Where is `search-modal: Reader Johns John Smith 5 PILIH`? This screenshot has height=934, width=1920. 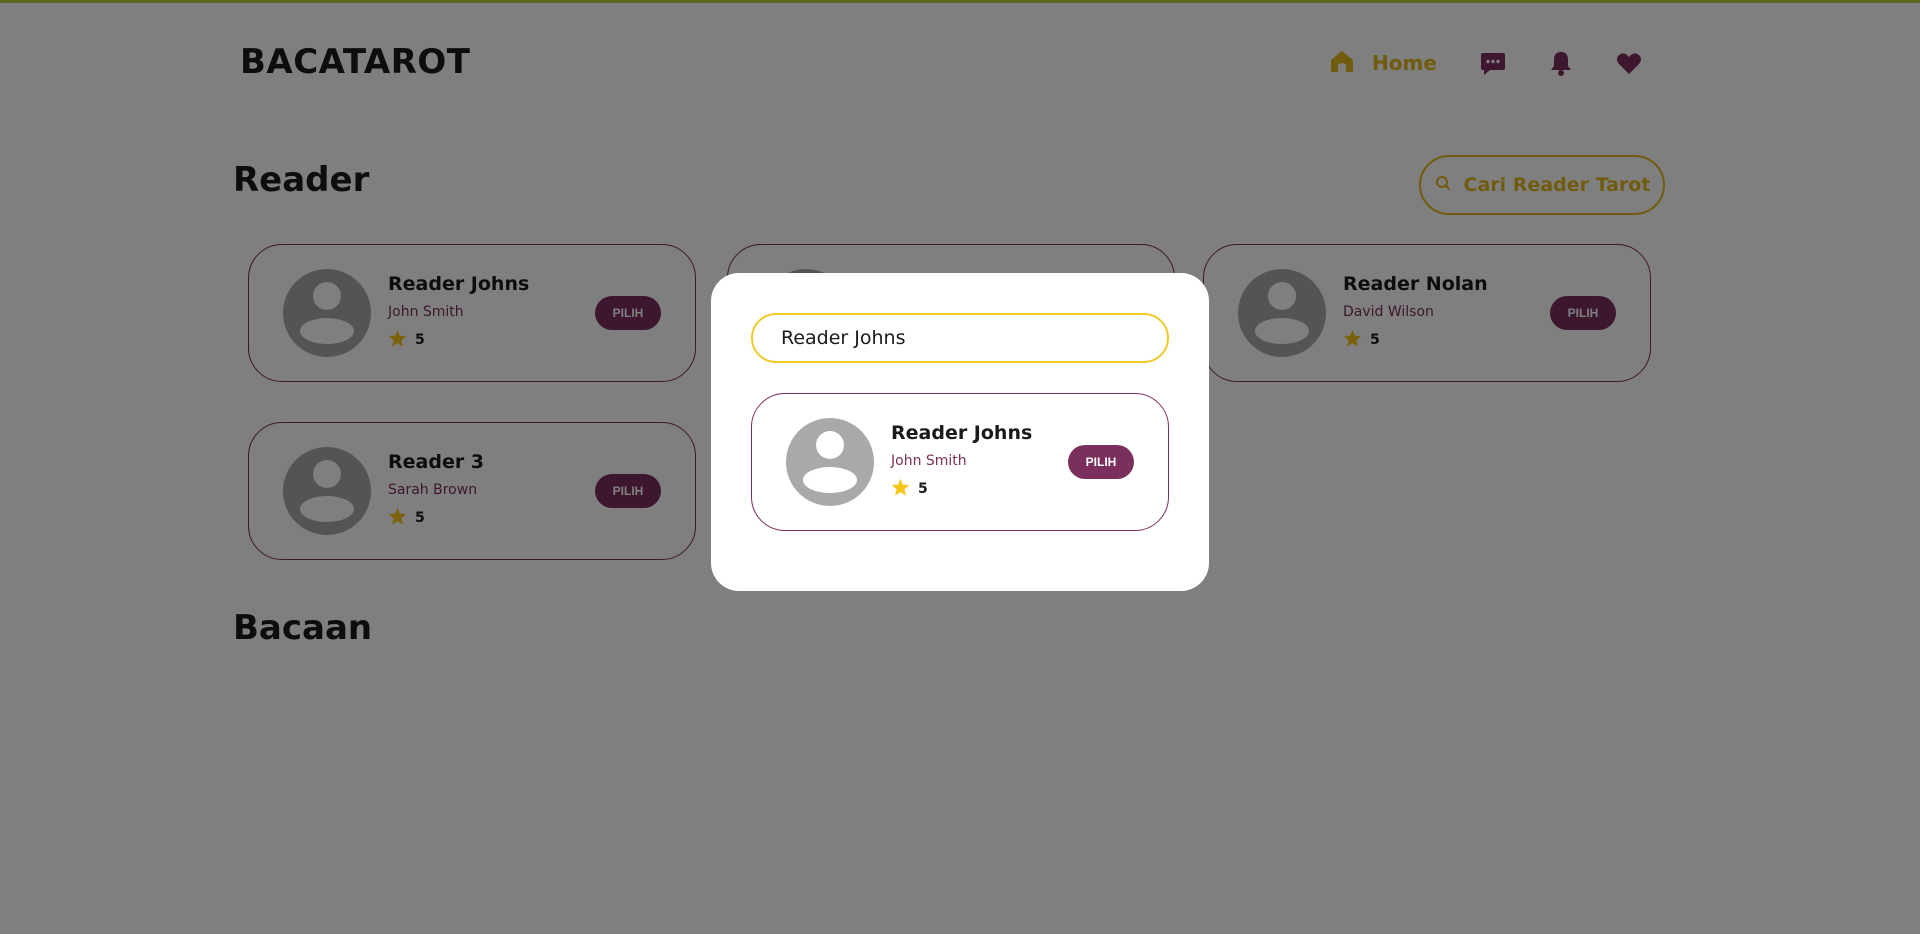
search-modal: Reader Johns John Smith 5 PILIH is located at coordinates (960, 432).